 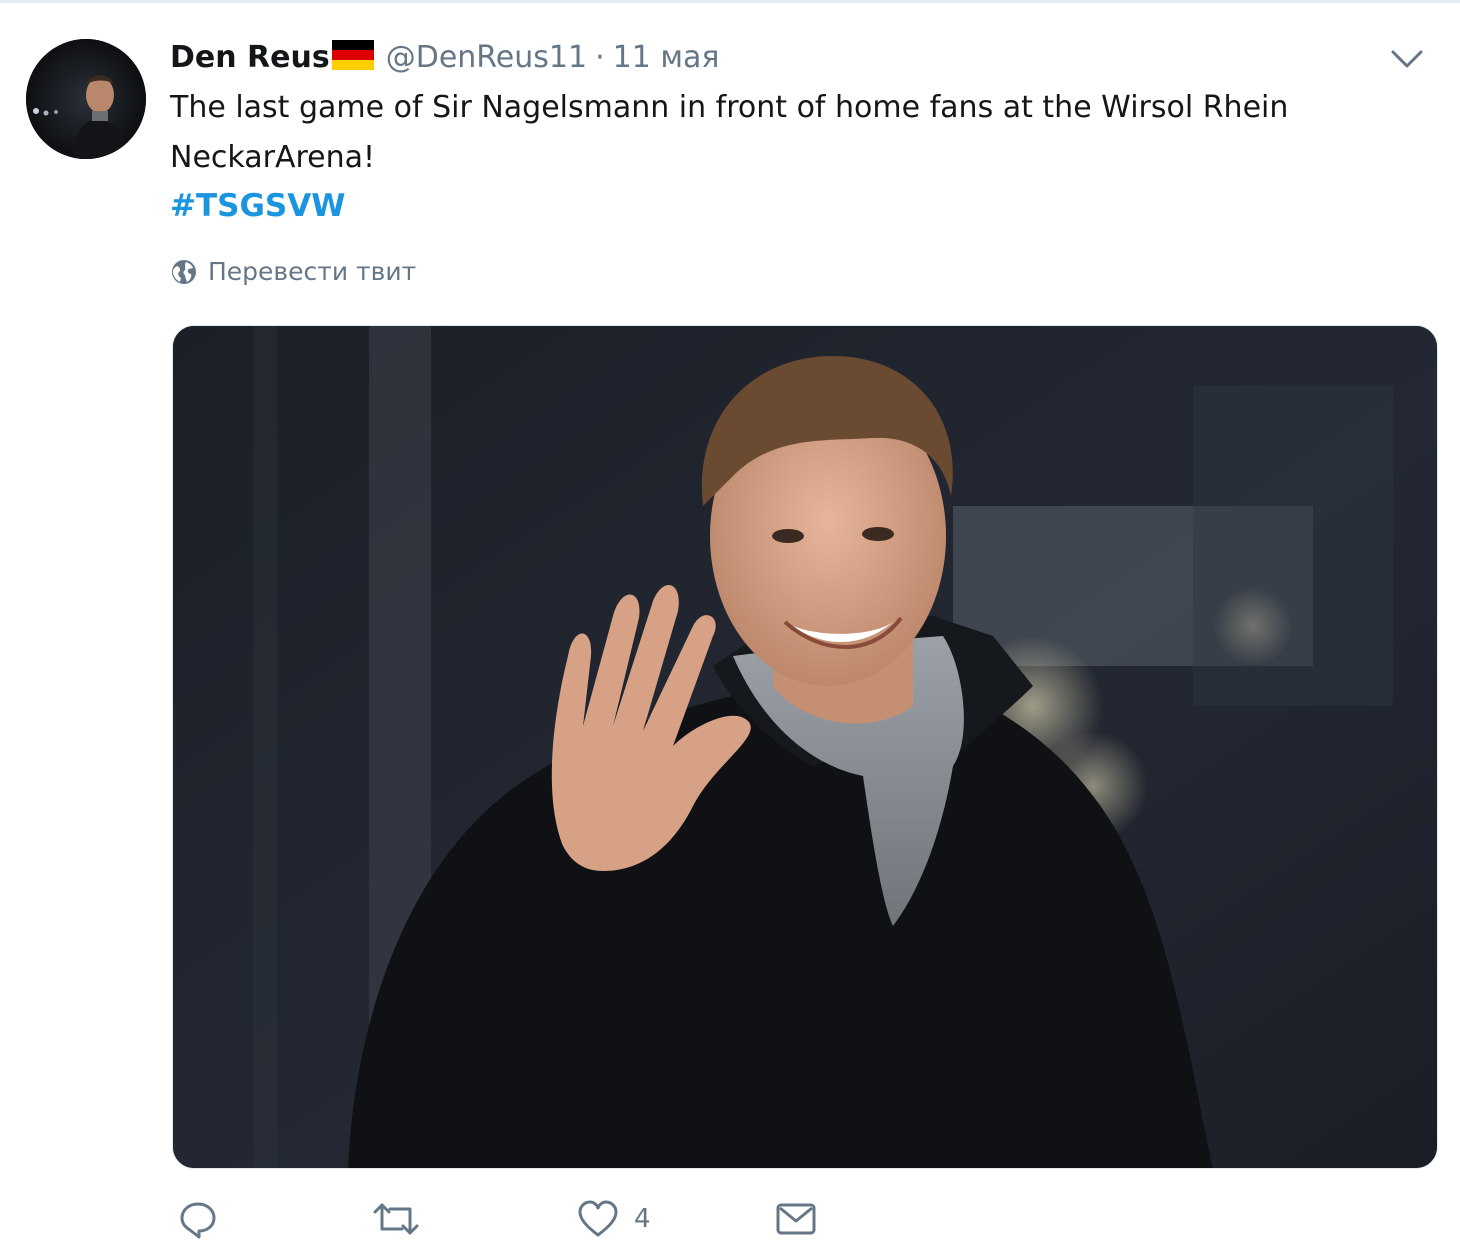 I want to click on avatar, so click(x=86, y=99).